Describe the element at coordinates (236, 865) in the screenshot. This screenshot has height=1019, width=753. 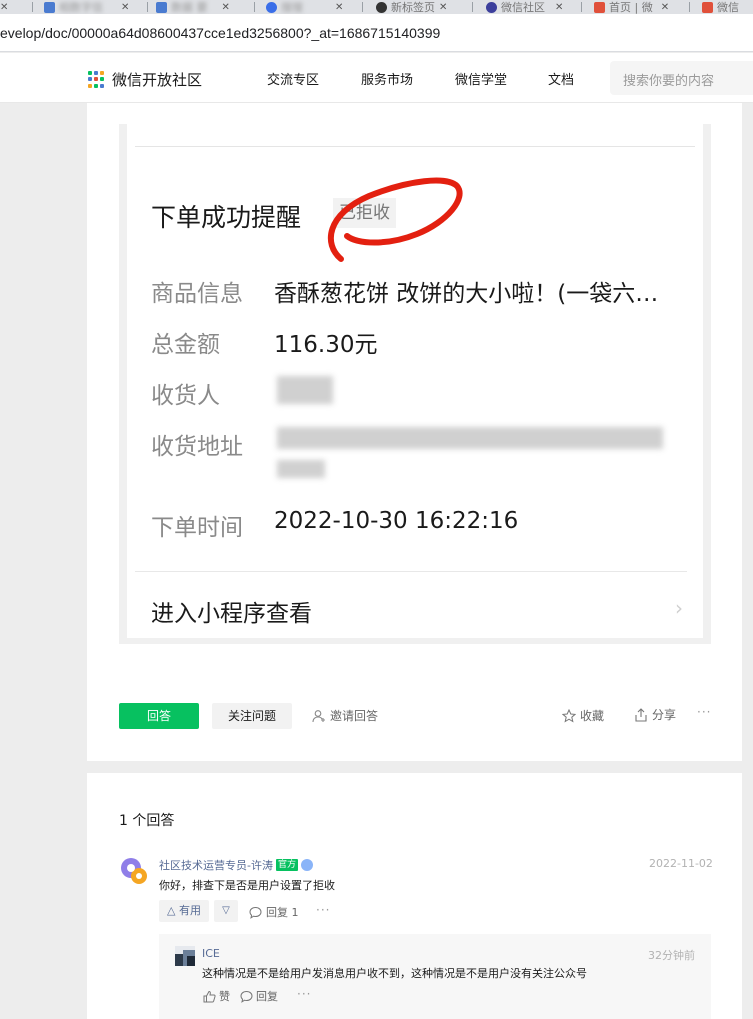
I see `answer-author: 社区技术运营专员-许涛 官方` at that location.